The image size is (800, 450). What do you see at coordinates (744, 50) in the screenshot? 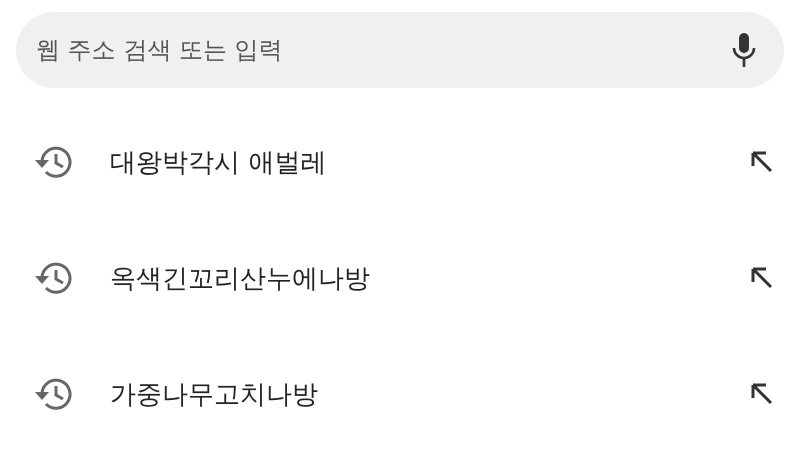
I see `microphone-icon` at bounding box center [744, 50].